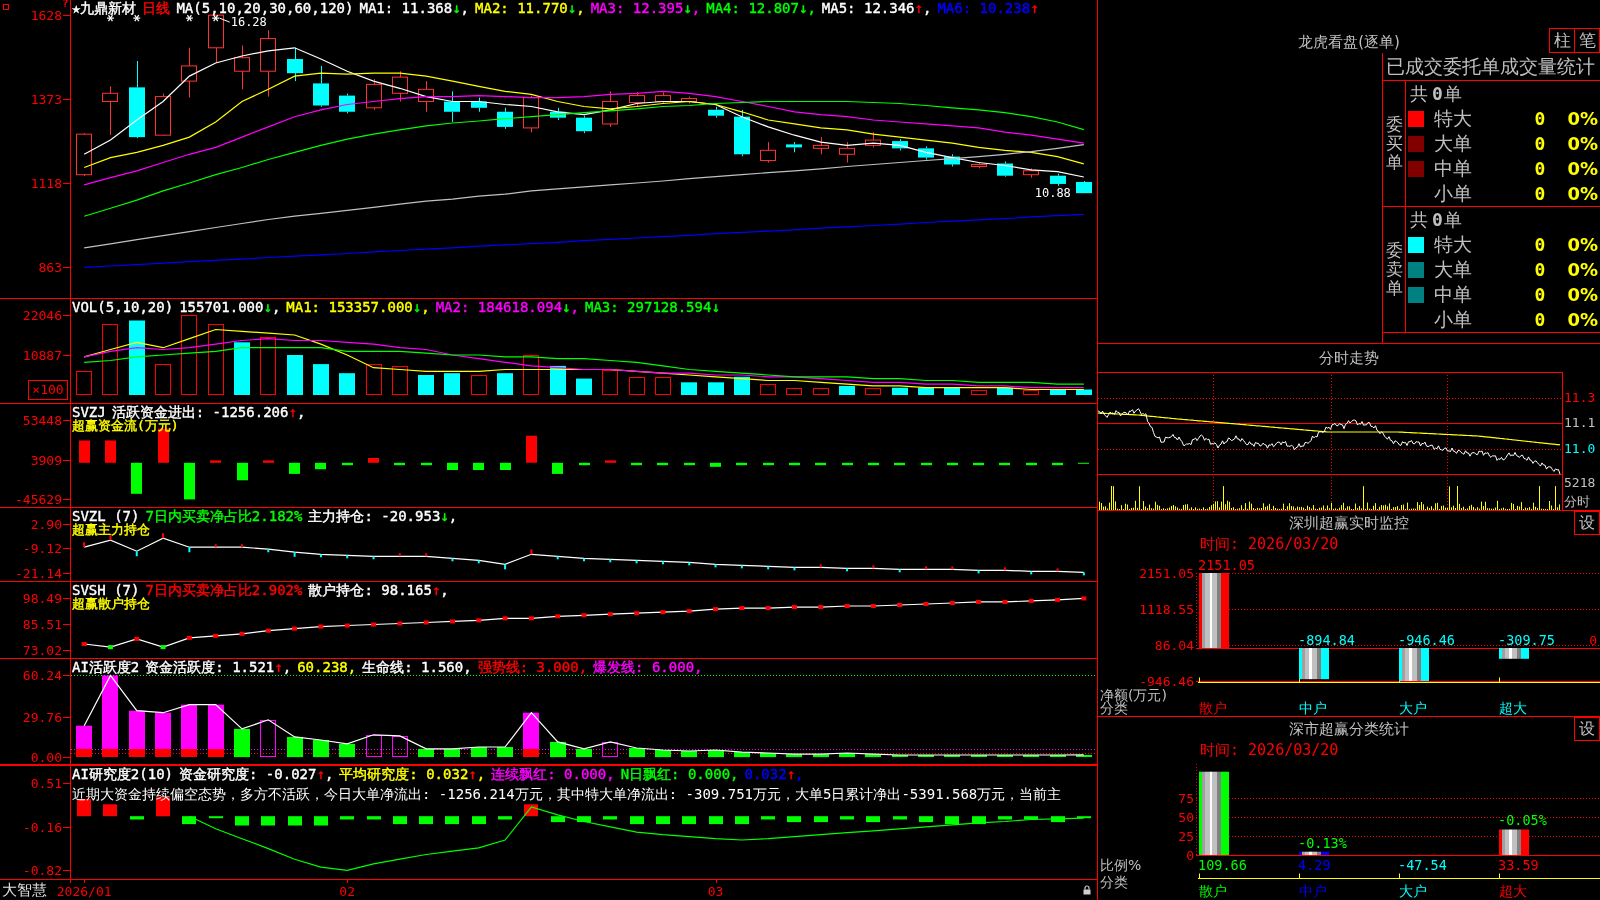 The image size is (1600, 900). I want to click on legend-label: MA(5,10,20,30,60,120), so click(265, 8).